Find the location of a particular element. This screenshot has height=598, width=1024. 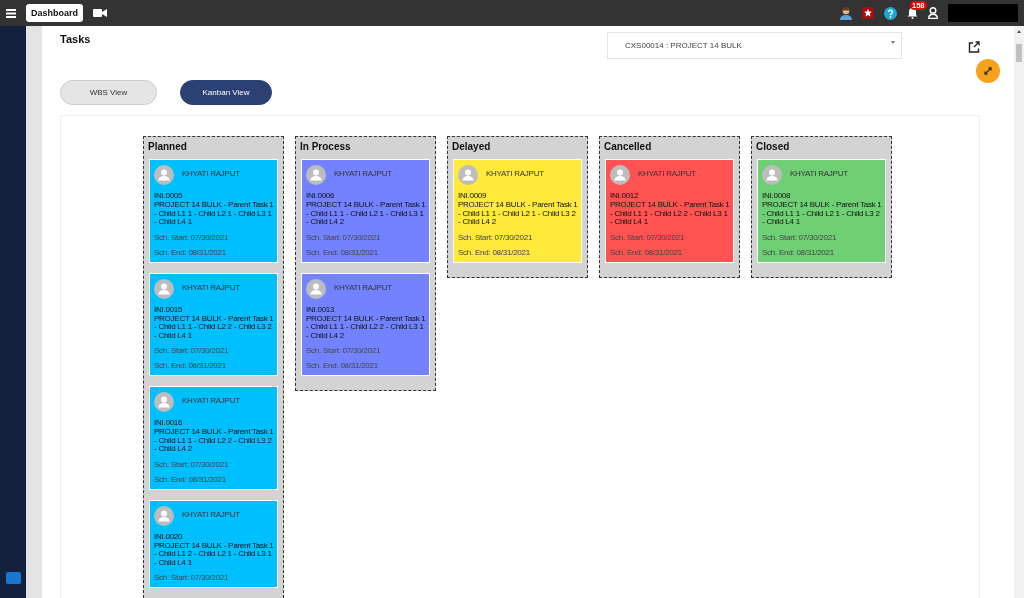

task-card: KHYATI RAJPUT INI.0020 PROJECT 14 BULK - Parent Task 1 - Child L1 2 - Child L2 1 - Child L3 1 - Child L4 1 Sch. Start: 07/30/2021 is located at coordinates (213, 543).